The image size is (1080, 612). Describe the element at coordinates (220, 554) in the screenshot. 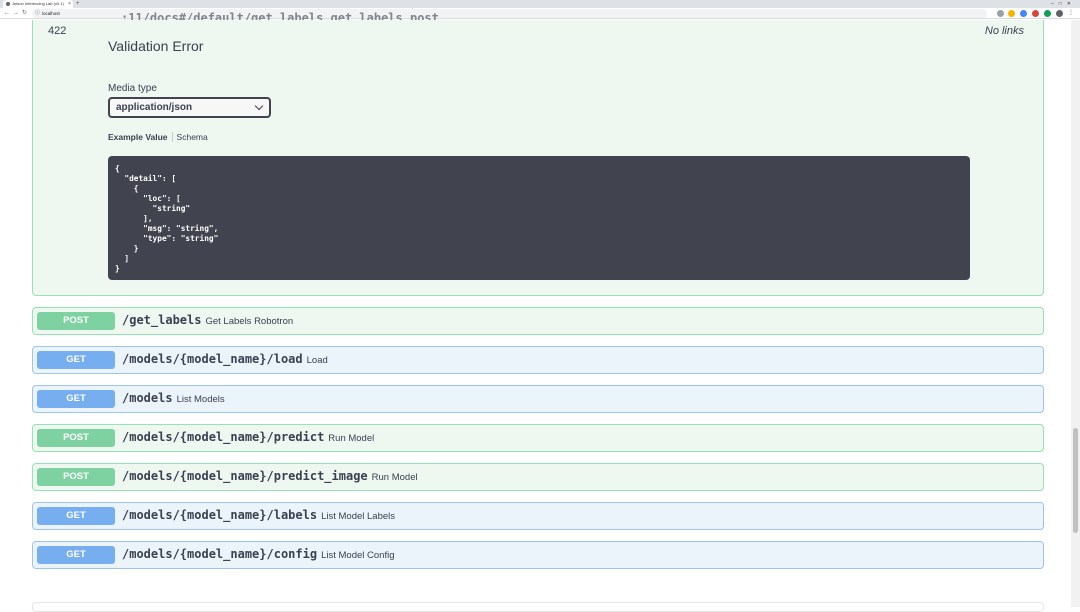

I see `path-text: /models/{model_name}/config` at that location.